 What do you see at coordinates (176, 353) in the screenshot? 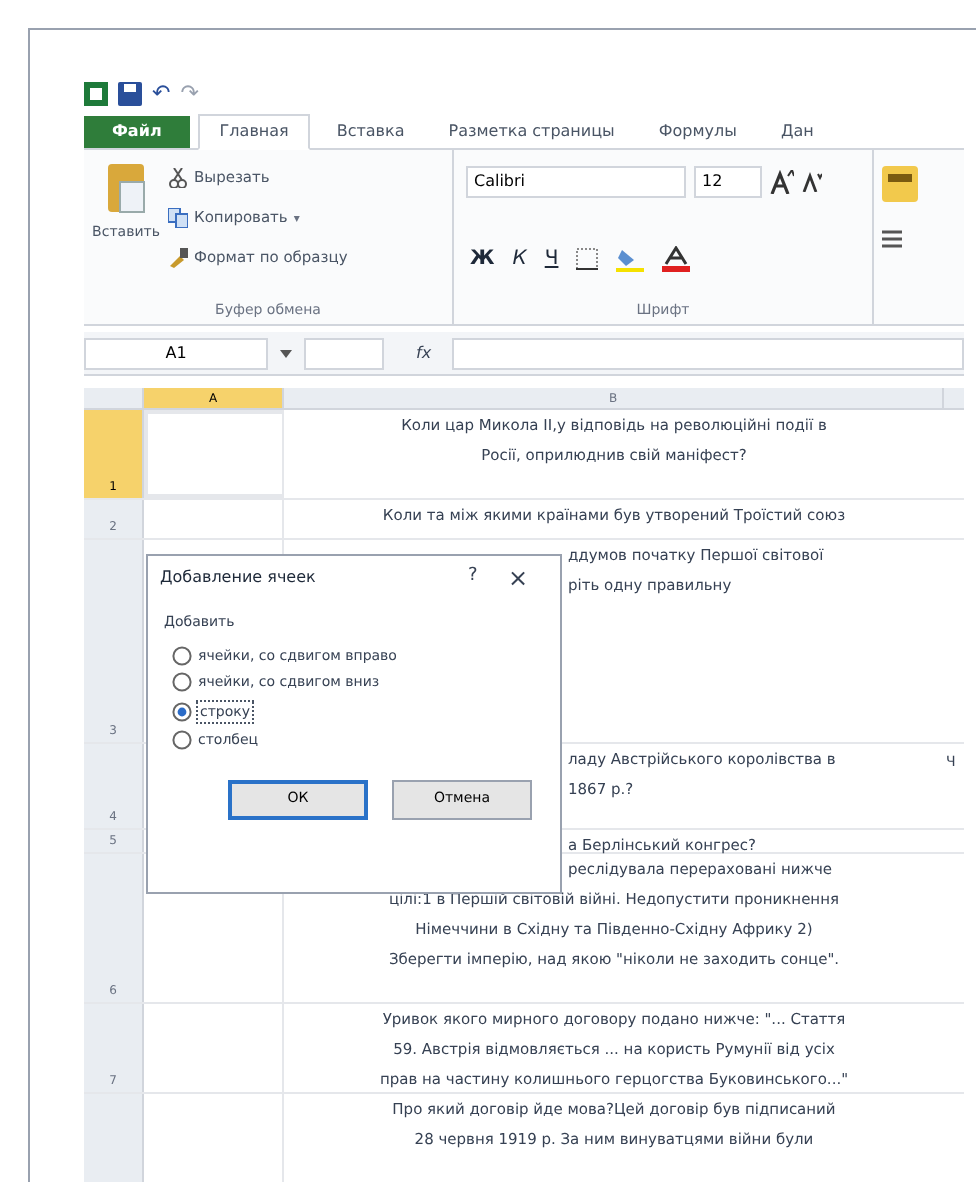
I see `name-box: A1` at bounding box center [176, 353].